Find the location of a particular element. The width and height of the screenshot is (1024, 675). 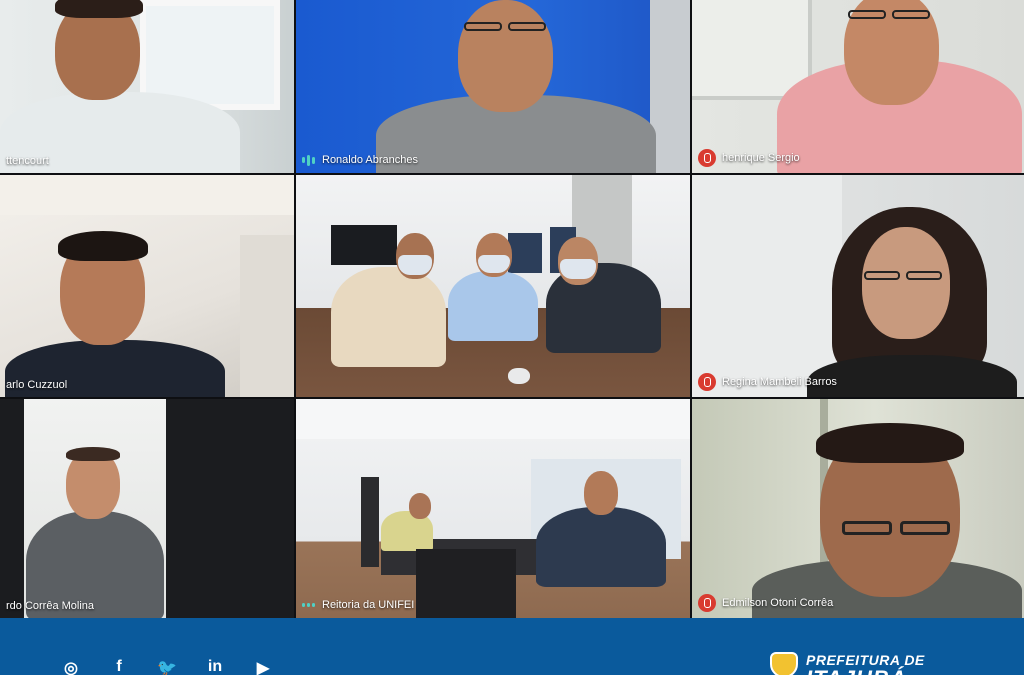

video-tile-9: Edmilson Otoni Corrêa is located at coordinates (858, 508).